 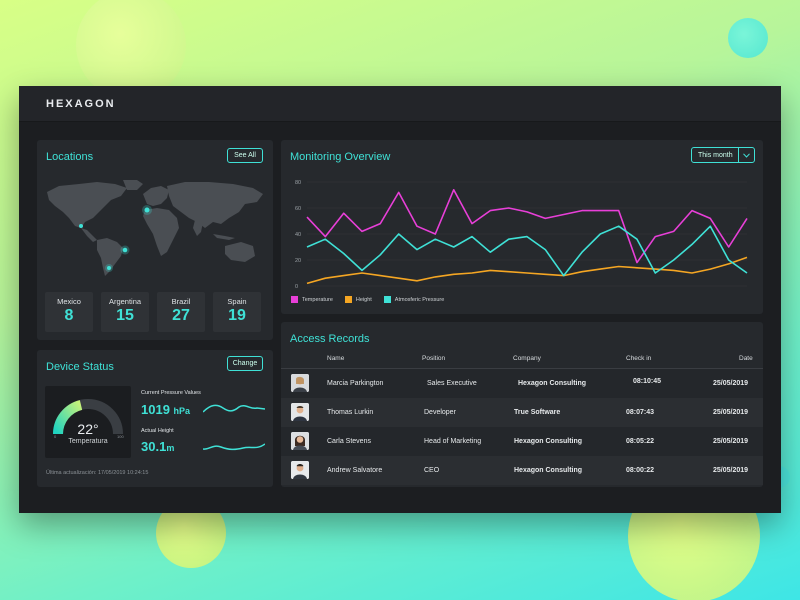 What do you see at coordinates (746, 358) in the screenshot?
I see `col-header-date: Date` at bounding box center [746, 358].